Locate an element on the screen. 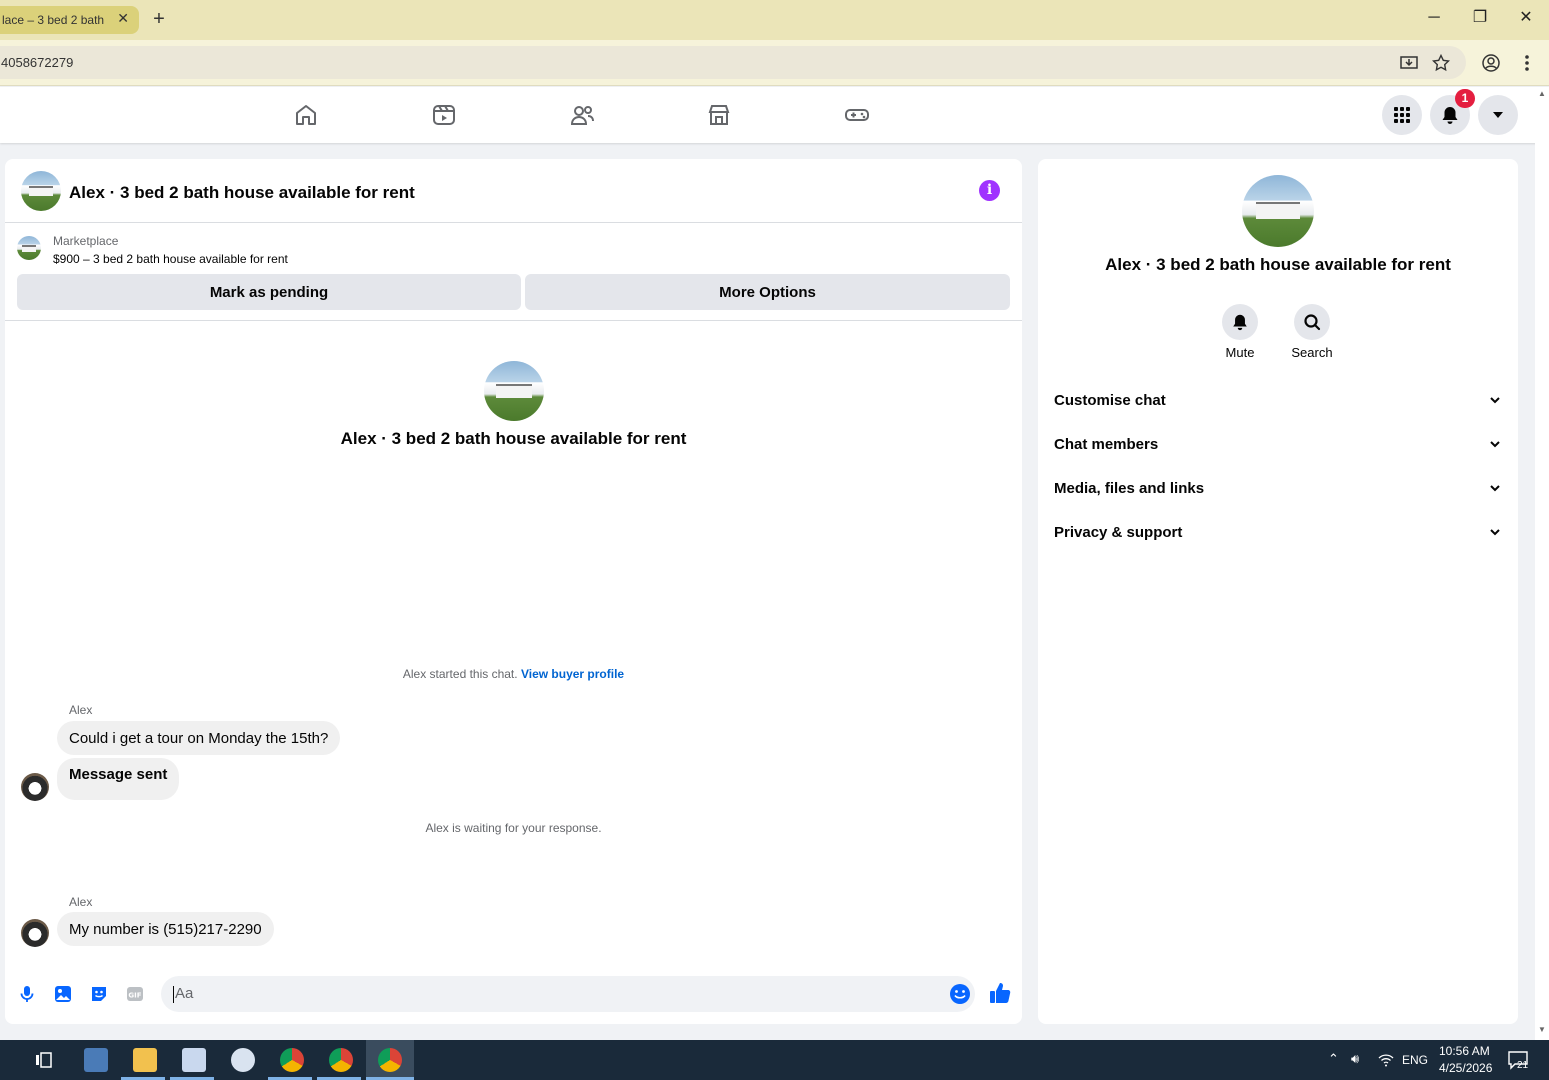 Image resolution: width=1549 pixels, height=1080 pixels. search-button is located at coordinates (1312, 322).